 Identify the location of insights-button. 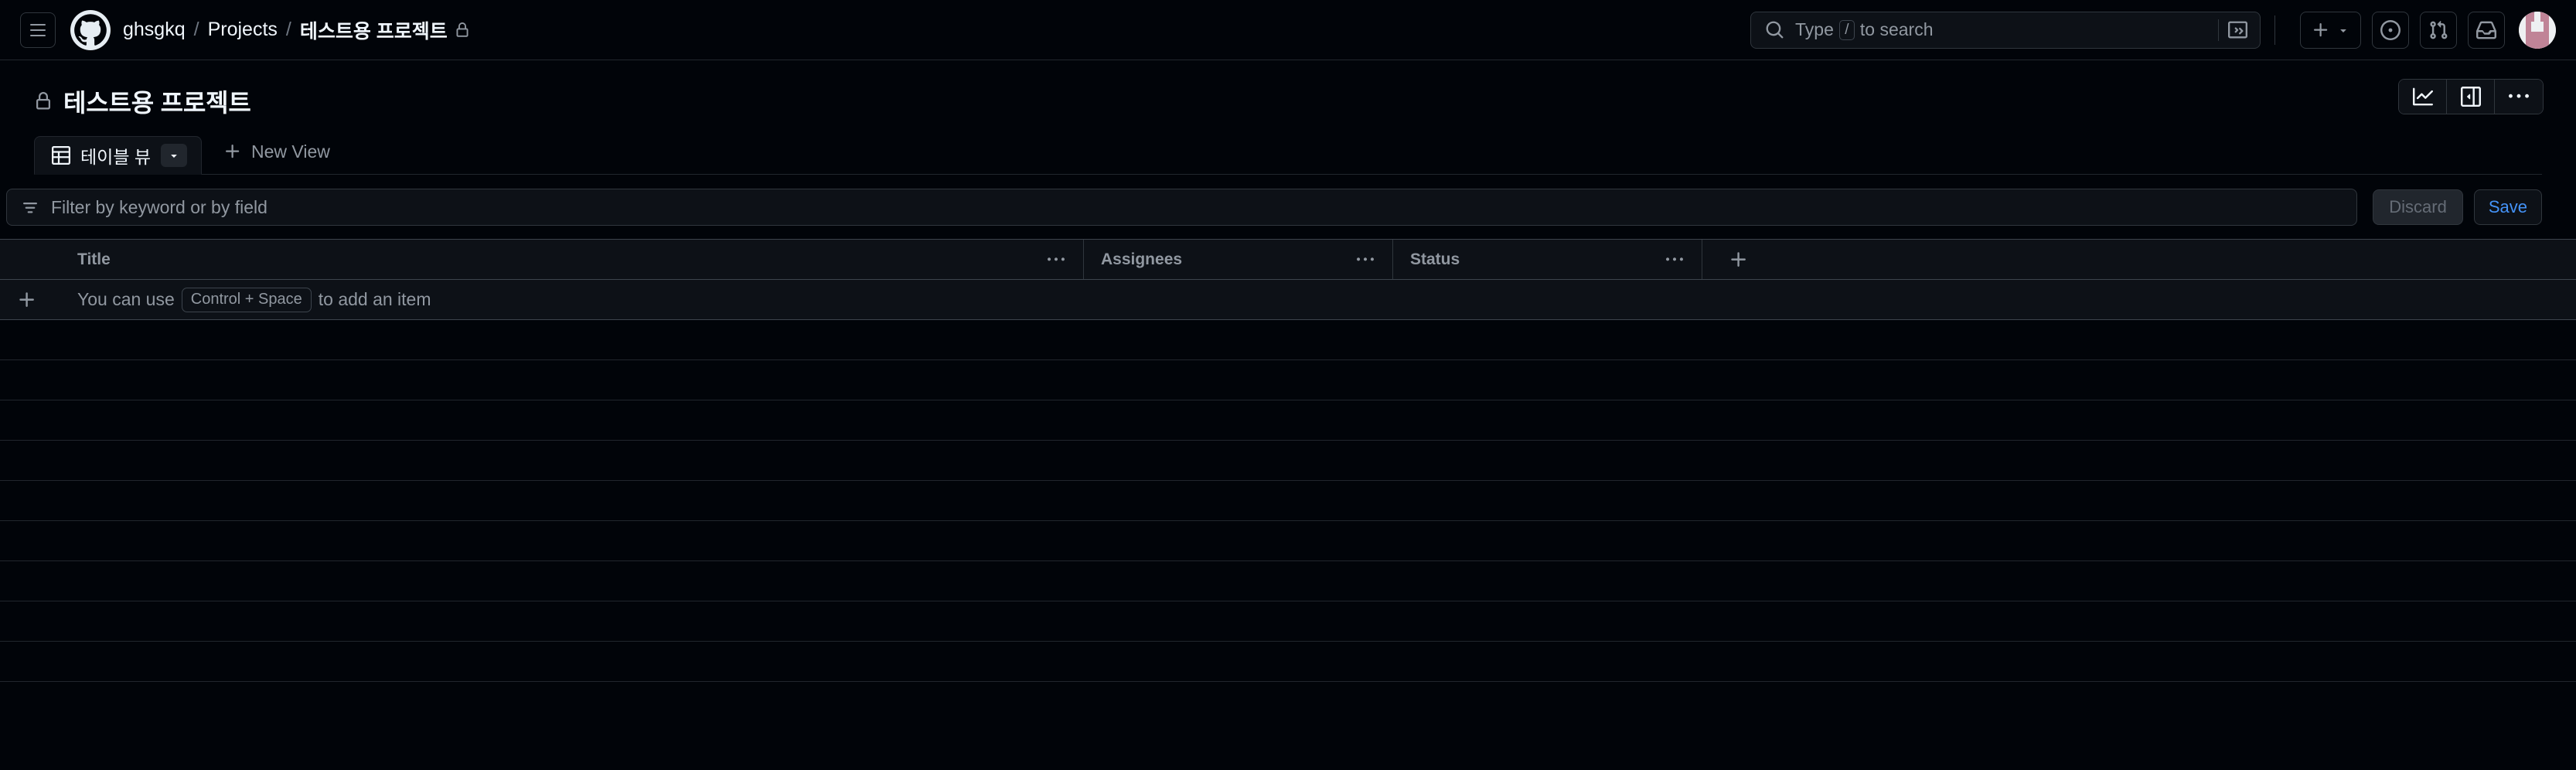
(2423, 97).